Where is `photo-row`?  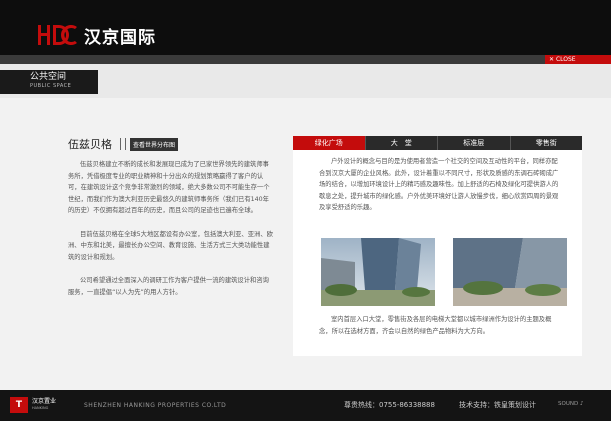
photo-row is located at coordinates (444, 273).